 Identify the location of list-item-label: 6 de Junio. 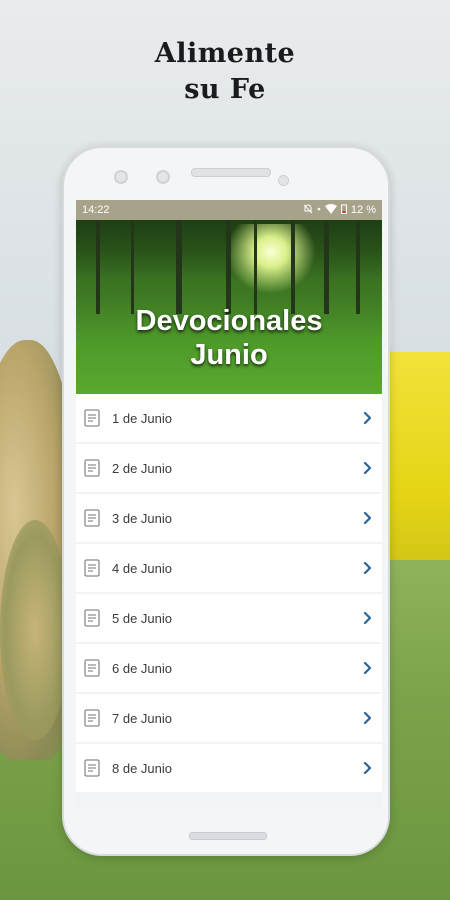
(142, 668).